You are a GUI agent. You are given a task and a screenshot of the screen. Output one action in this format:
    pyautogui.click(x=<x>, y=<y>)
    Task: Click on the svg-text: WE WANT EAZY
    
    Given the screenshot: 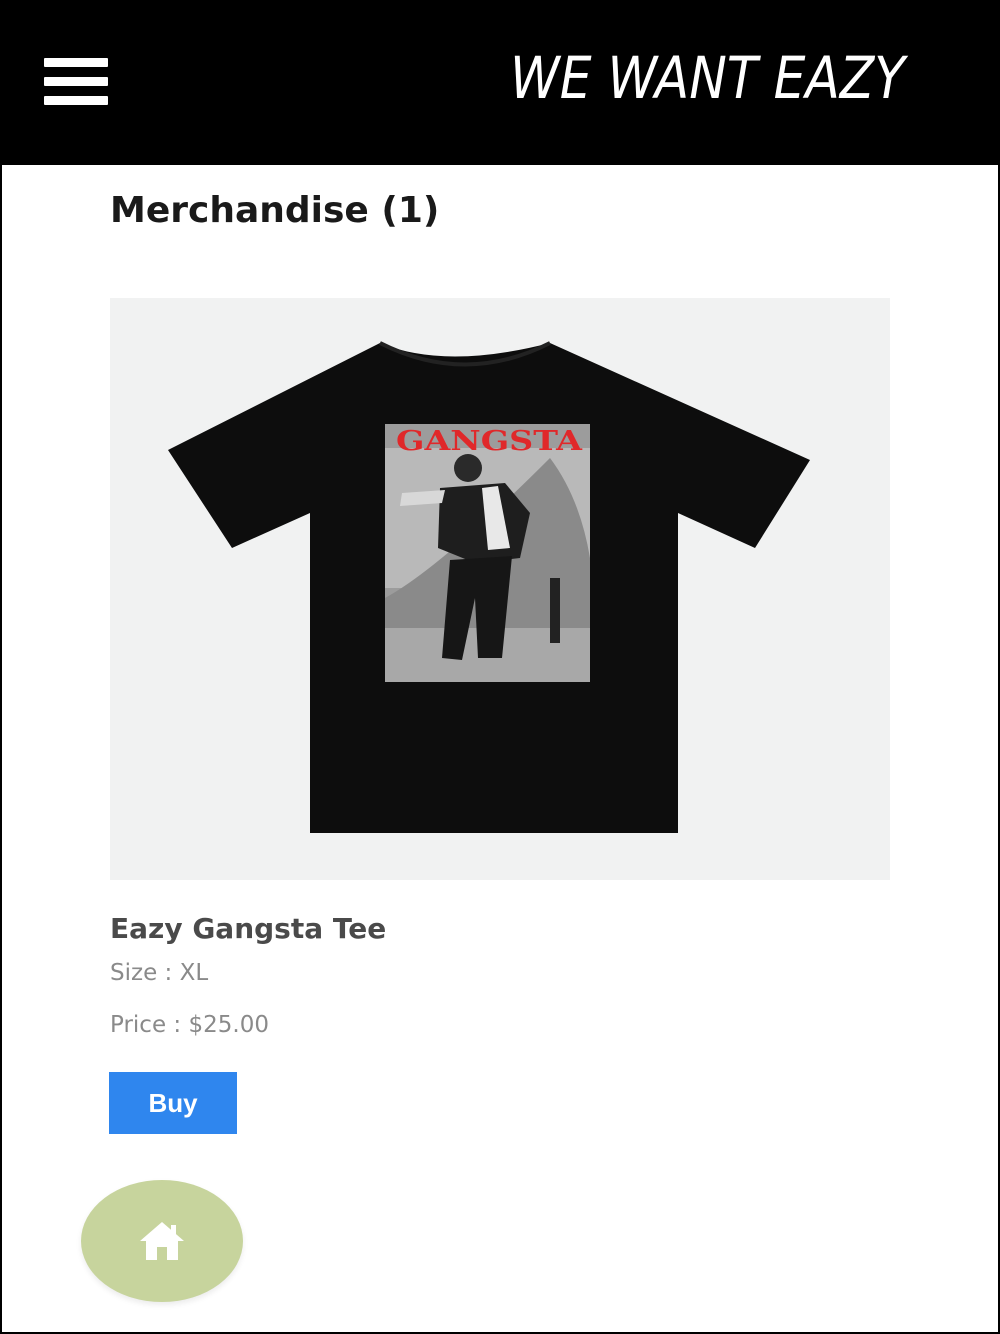 What is the action you would take?
    pyautogui.click(x=709, y=77)
    